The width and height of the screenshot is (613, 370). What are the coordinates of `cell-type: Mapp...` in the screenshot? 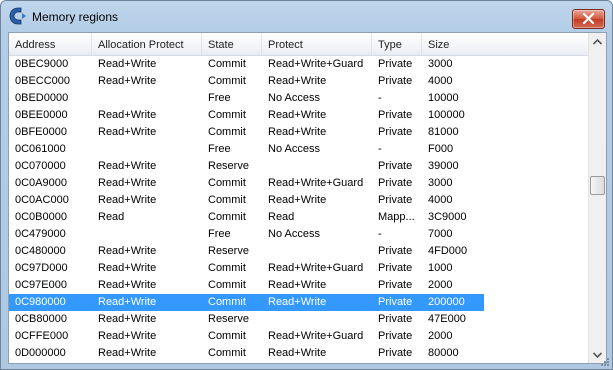 It's located at (396, 217).